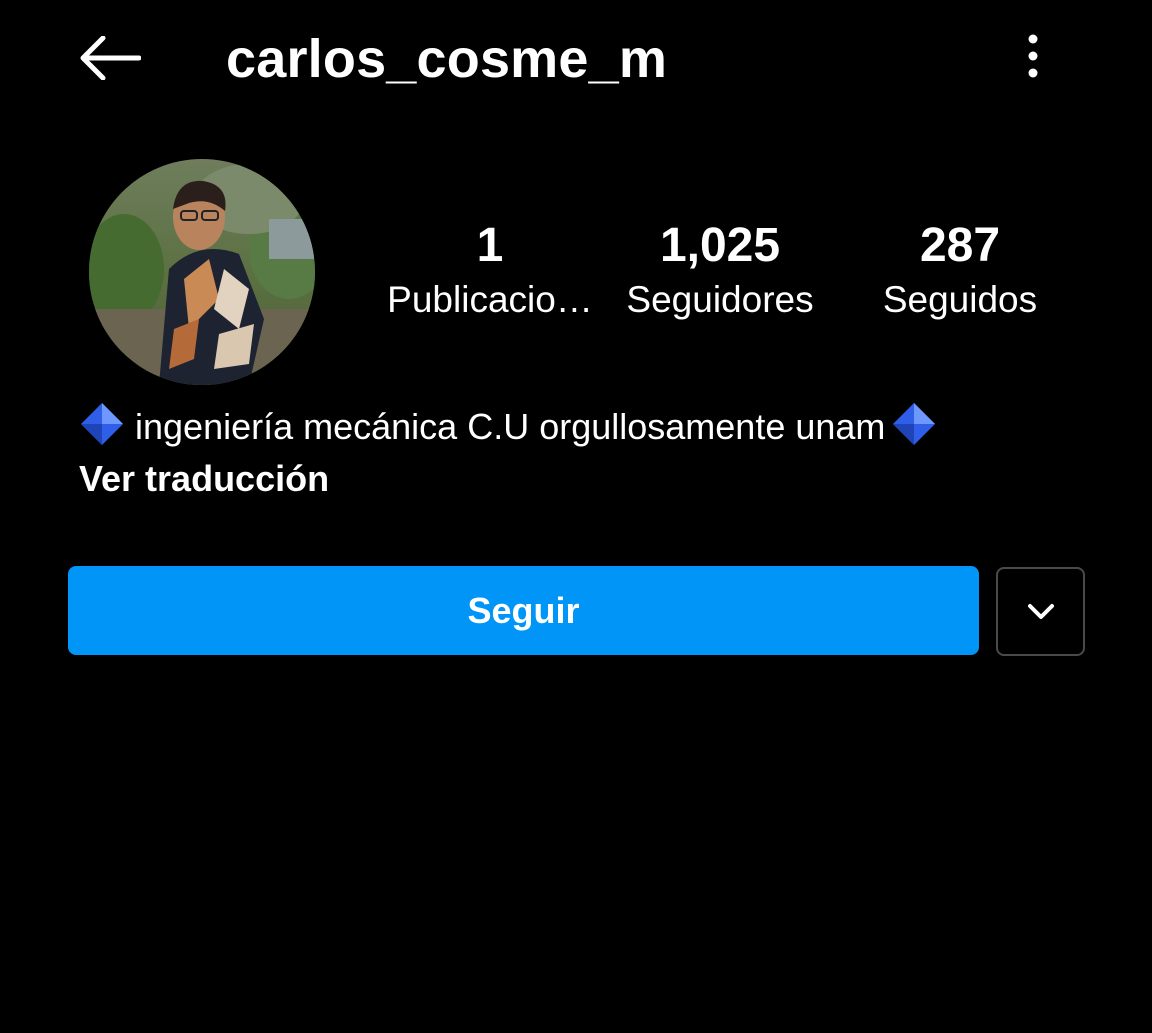  I want to click on followers-count: 1,025, so click(720, 245).